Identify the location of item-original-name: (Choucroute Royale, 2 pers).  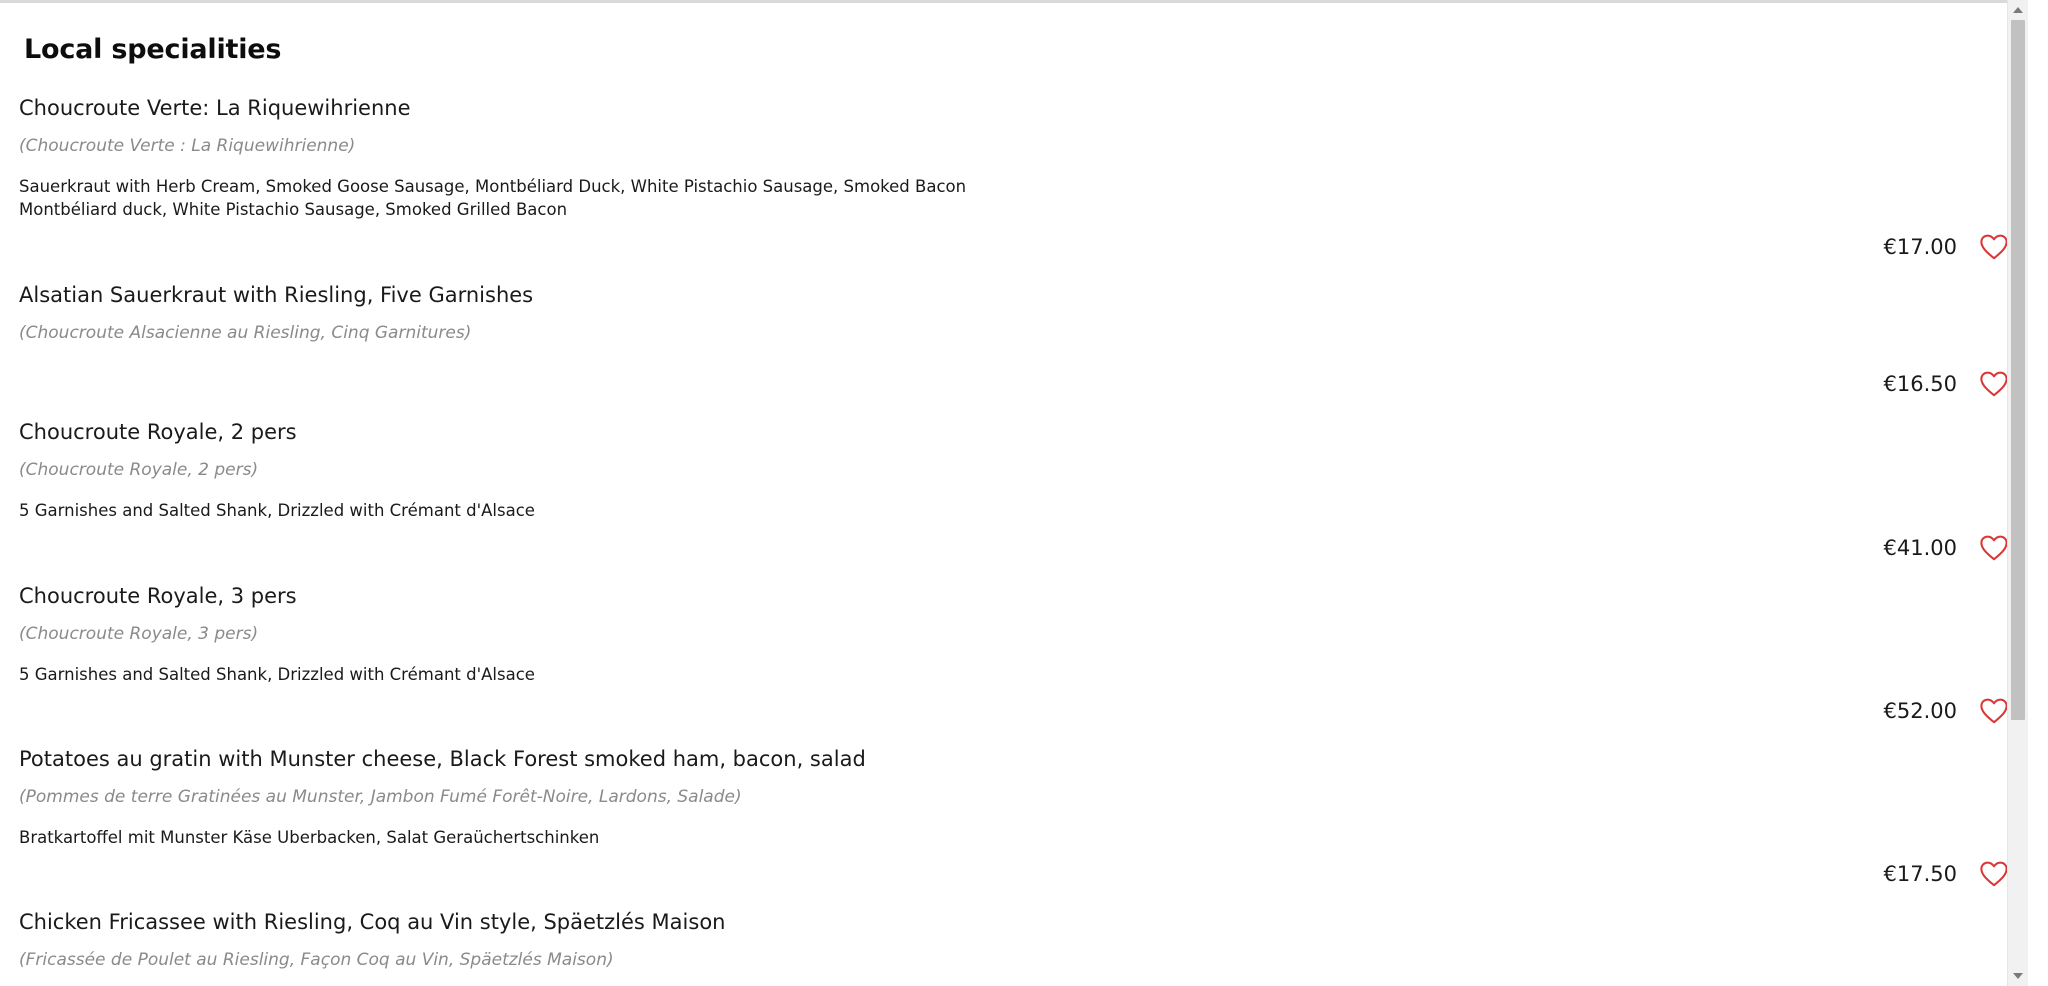
(139, 470).